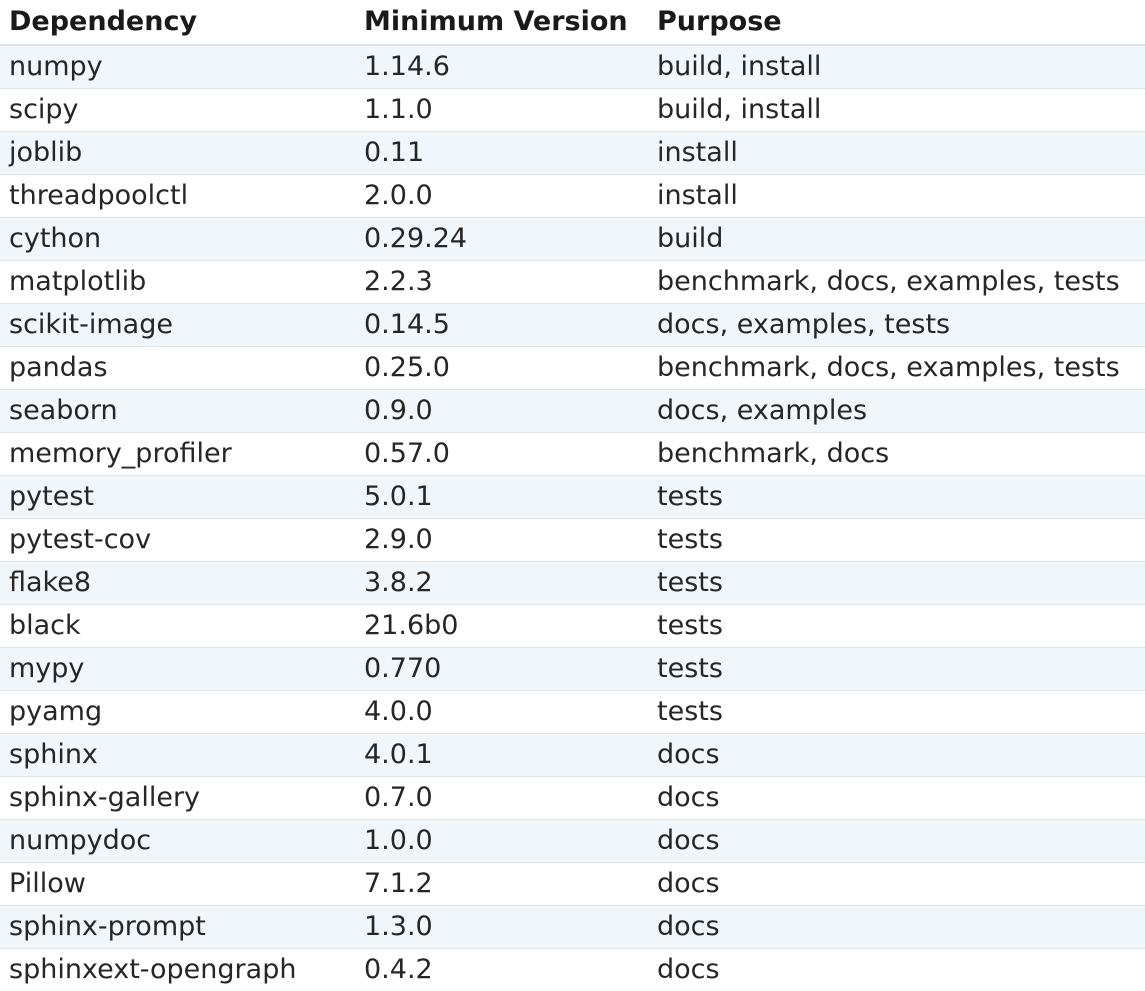 The width and height of the screenshot is (1145, 991). Describe the element at coordinates (177, 454) in the screenshot. I see `cell-dependency: memory_profiler` at that location.